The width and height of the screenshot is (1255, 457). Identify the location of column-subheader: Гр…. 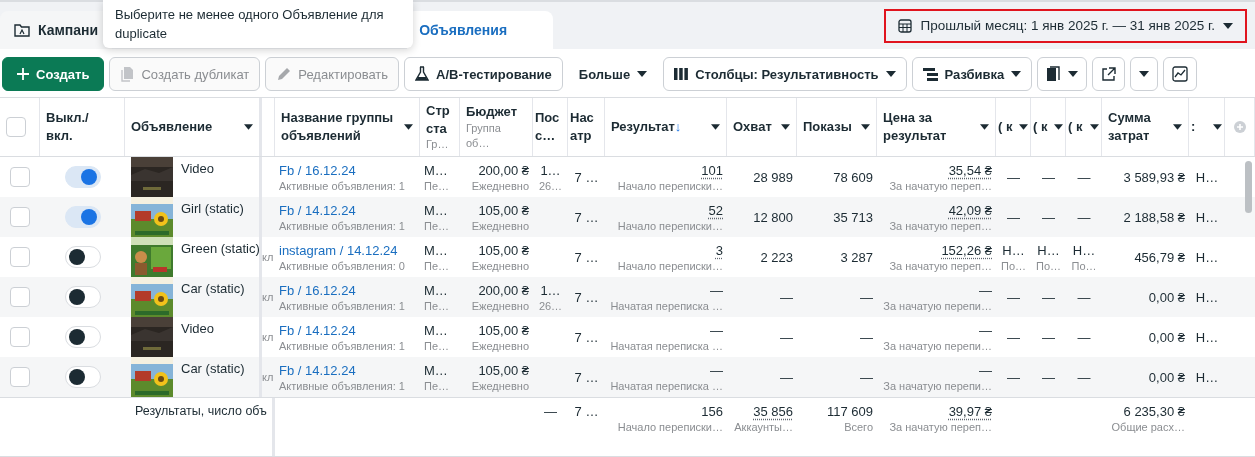
(438, 144).